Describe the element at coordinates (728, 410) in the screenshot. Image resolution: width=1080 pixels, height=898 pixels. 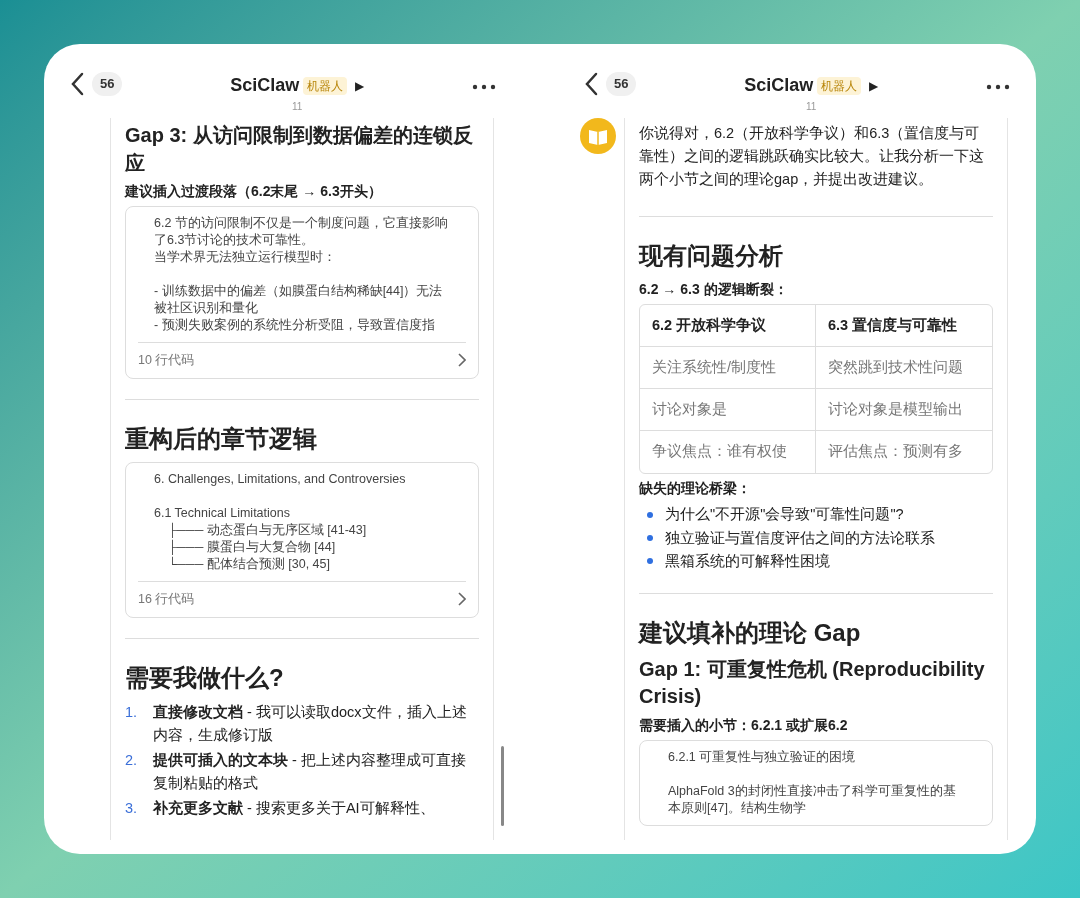
I see `table-cell: 讨论对象是` at that location.